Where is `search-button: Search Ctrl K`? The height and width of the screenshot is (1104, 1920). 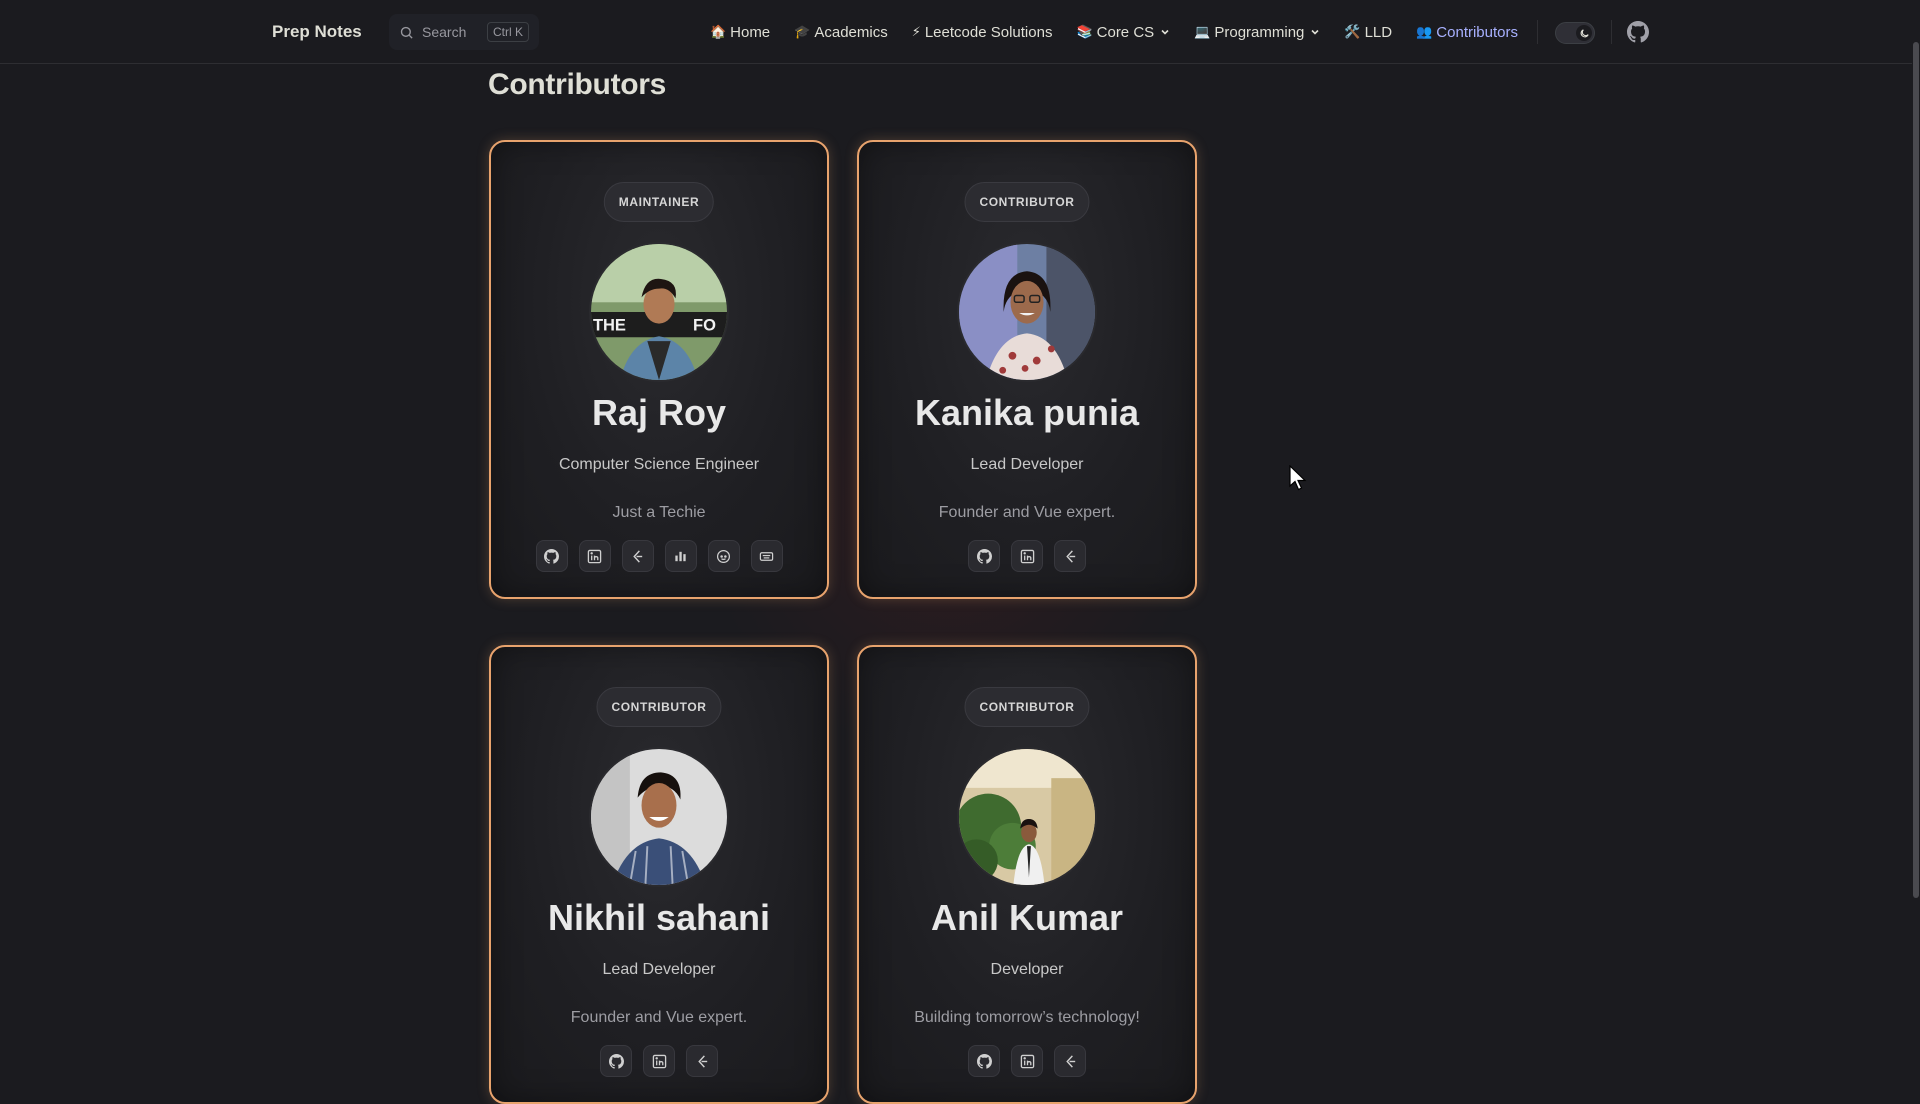 search-button: Search Ctrl K is located at coordinates (464, 32).